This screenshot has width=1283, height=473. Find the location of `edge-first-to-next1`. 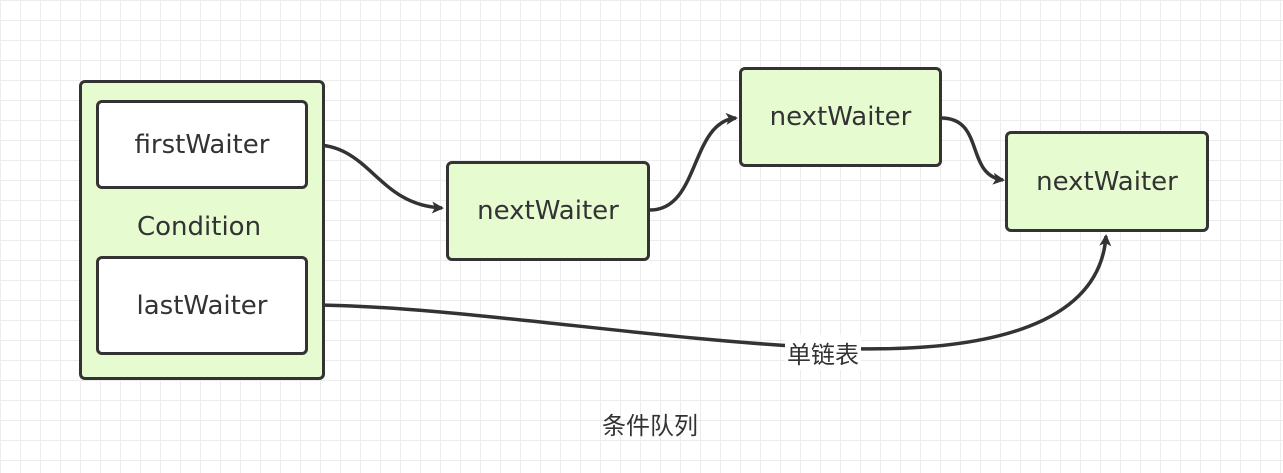

edge-first-to-next1 is located at coordinates (375, 178).